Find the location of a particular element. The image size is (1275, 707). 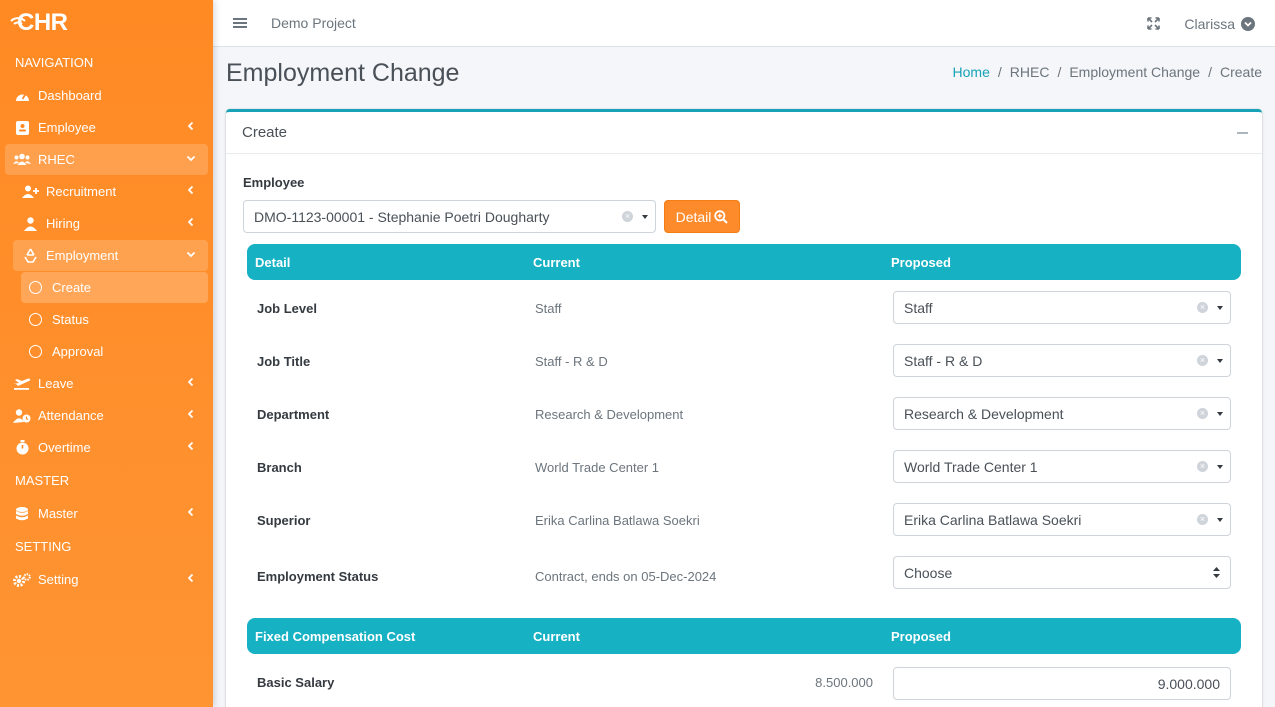

row-label: Department is located at coordinates (293, 414).